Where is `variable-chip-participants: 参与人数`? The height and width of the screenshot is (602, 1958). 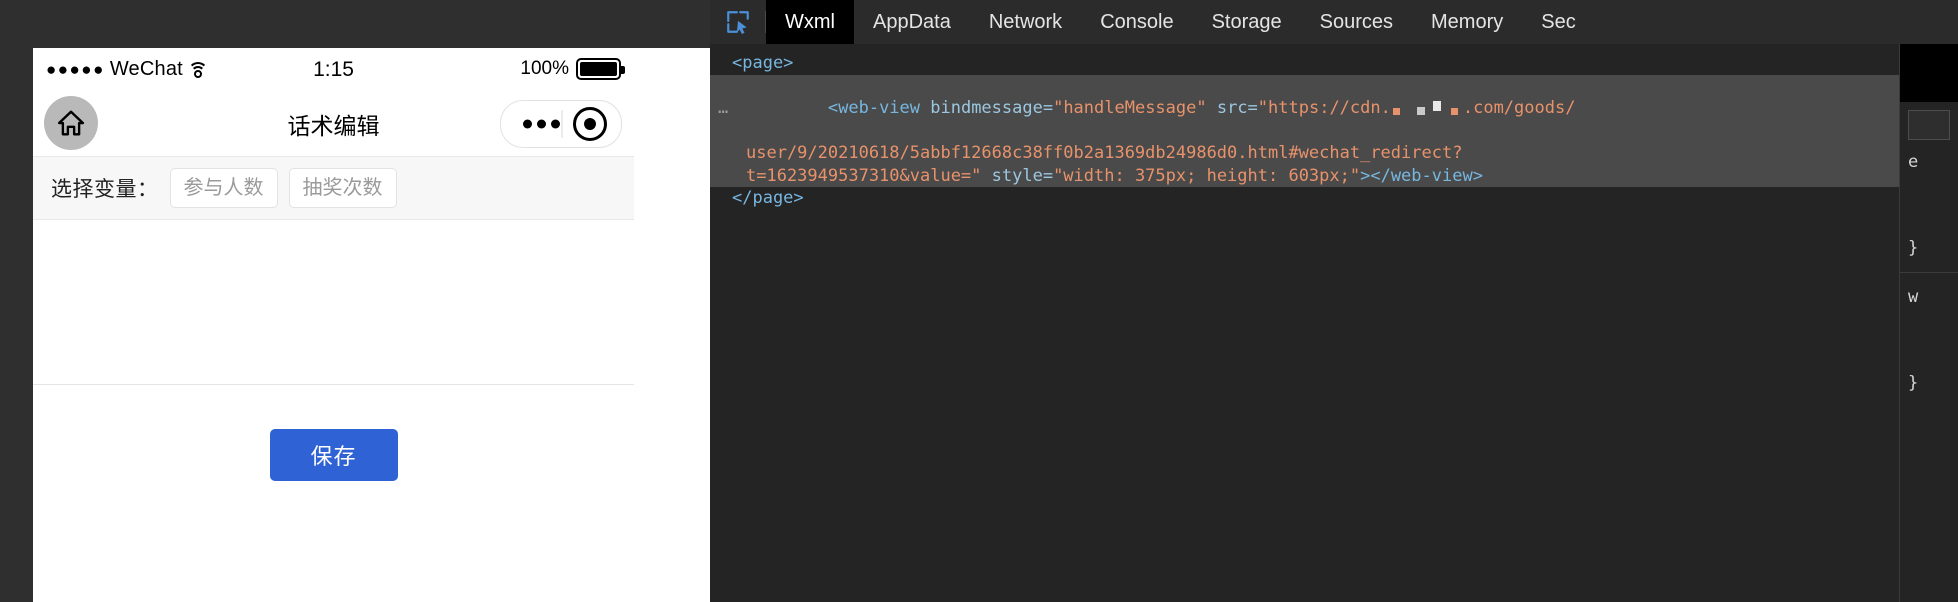
variable-chip-participants: 参与人数 is located at coordinates (223, 188).